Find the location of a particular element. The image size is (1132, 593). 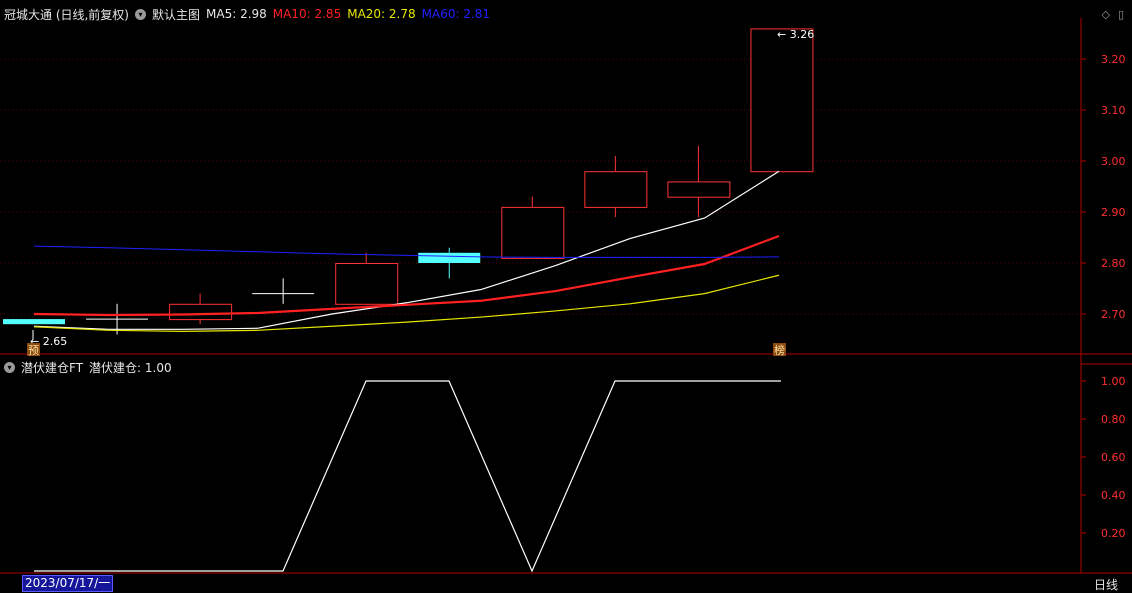

y-tick-label: 3.00 is located at coordinates (1113, 161).